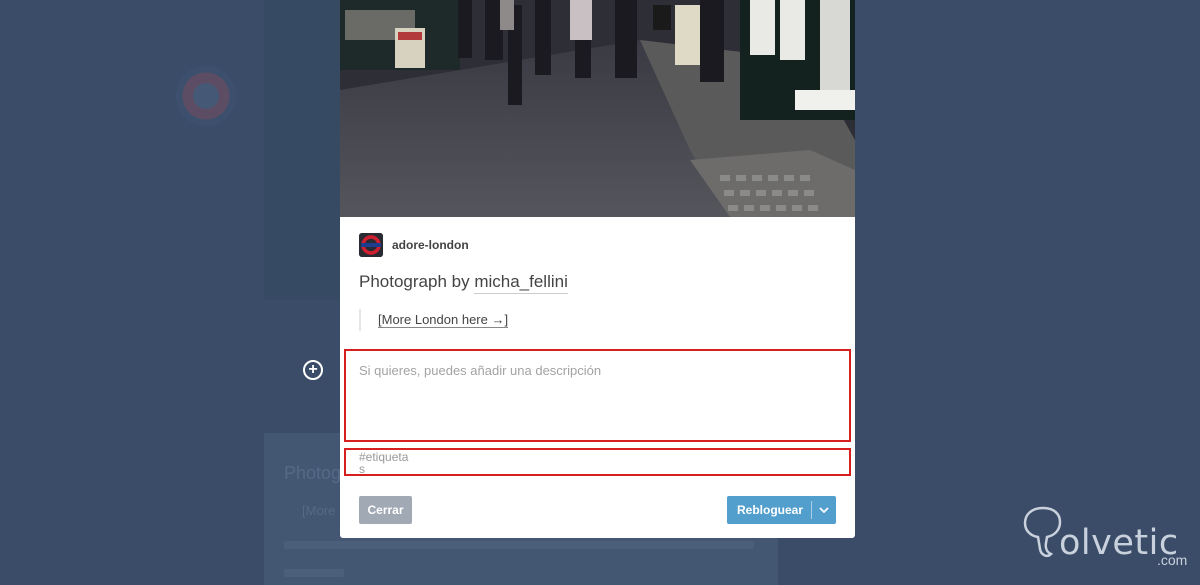  I want to click on description-input, so click(594, 393).